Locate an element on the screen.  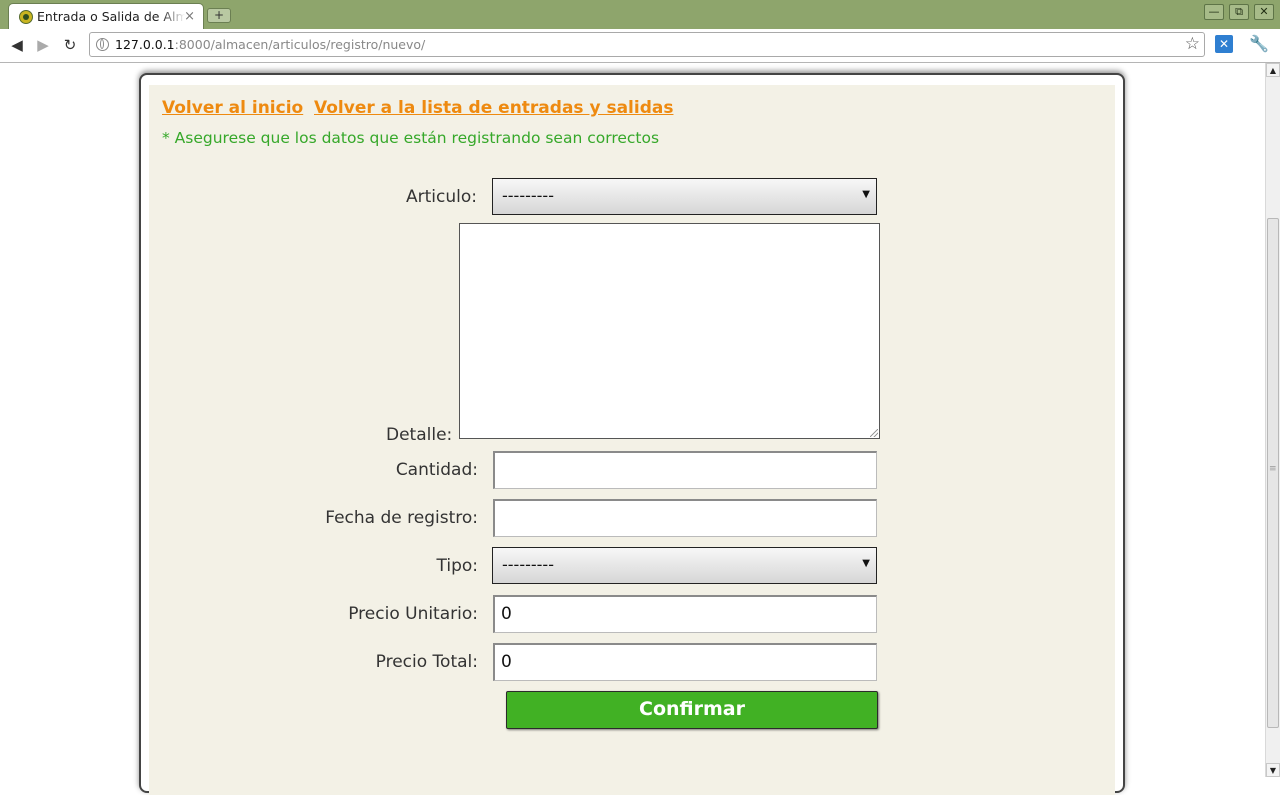
extension-icon: ✕ is located at coordinates (1224, 44).